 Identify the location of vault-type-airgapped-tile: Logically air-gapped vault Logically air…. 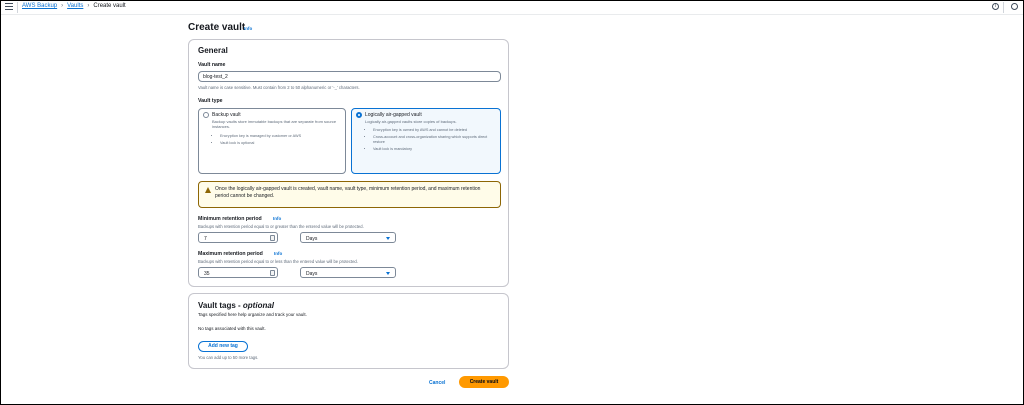
(426, 141).